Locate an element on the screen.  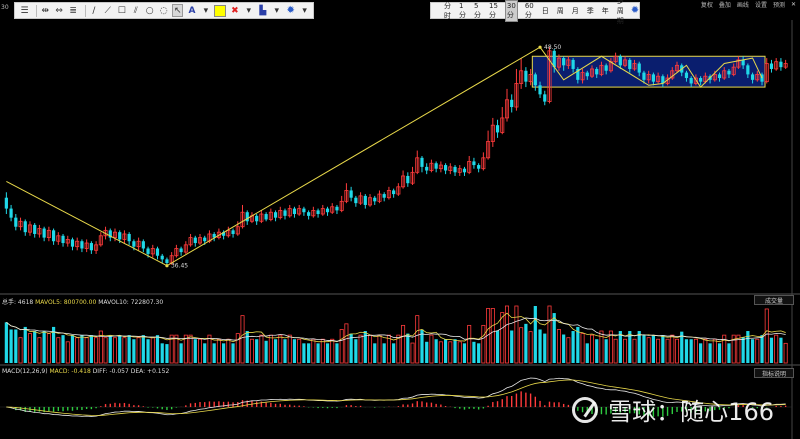
period-item: 多周期 is located at coordinates (620, 13).